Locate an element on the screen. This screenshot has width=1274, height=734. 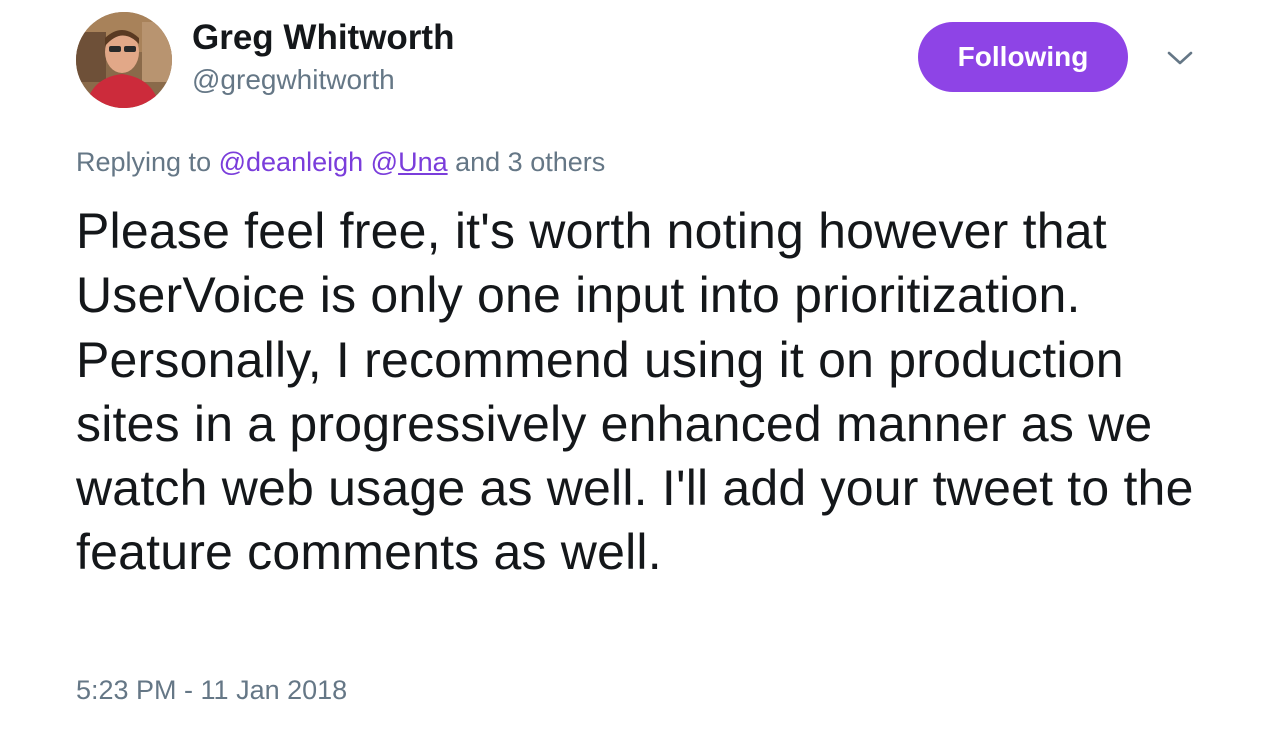
following-button: Following is located at coordinates (1023, 57).